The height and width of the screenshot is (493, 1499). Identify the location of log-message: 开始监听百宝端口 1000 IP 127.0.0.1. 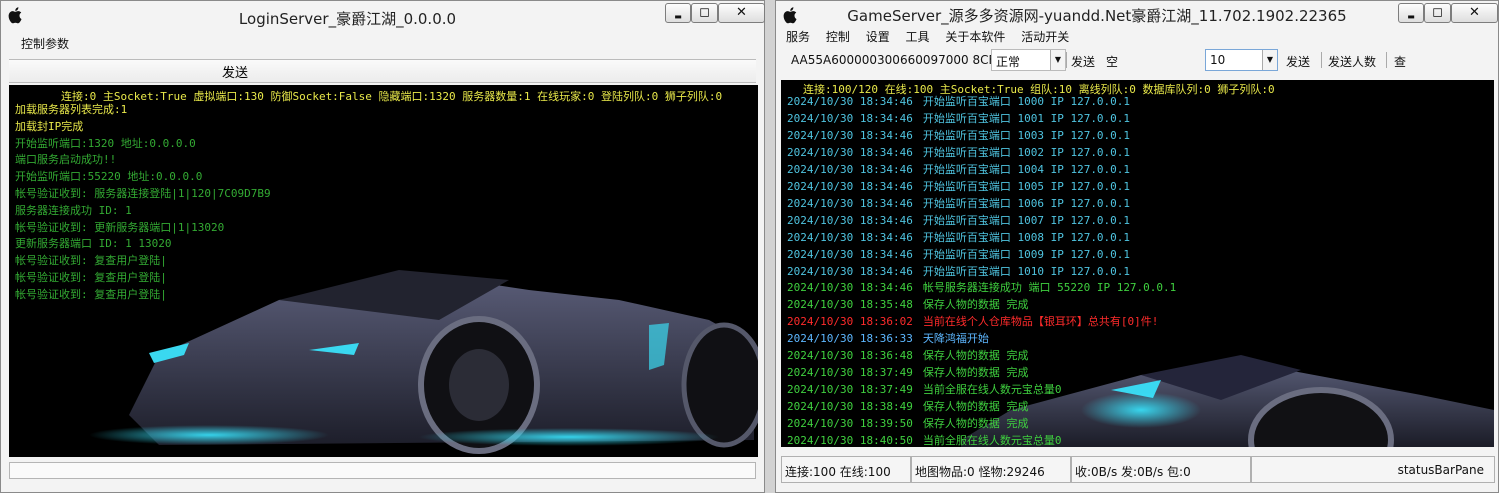
(1026, 101).